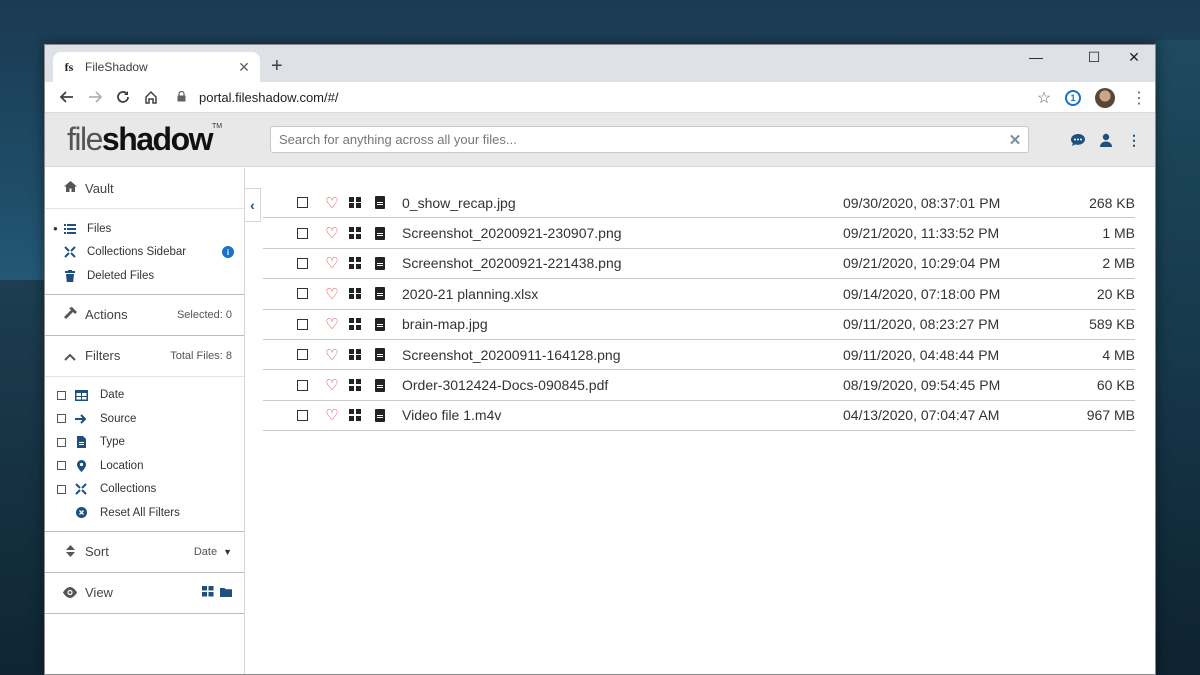 This screenshot has width=1200, height=675. Describe the element at coordinates (123, 97) in the screenshot. I see `reload-icon` at that location.